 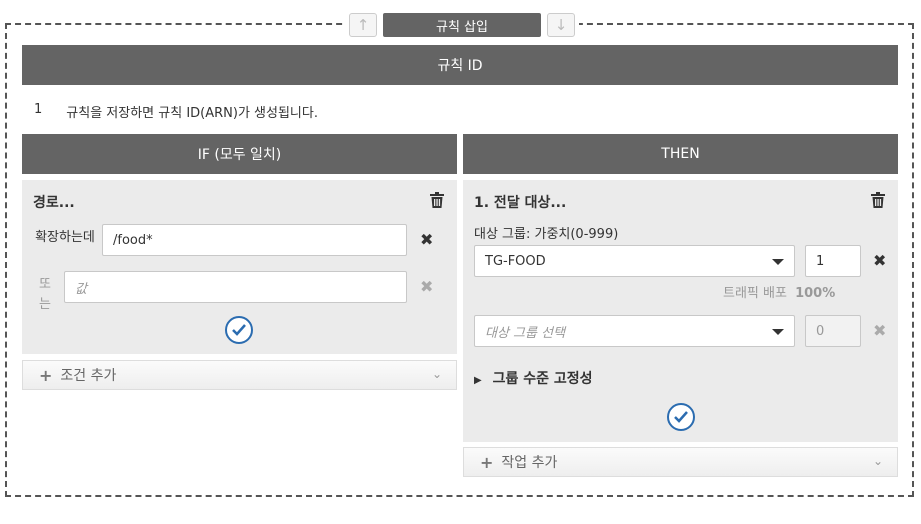 I want to click on path-value-input: /food*, so click(x=254, y=240).